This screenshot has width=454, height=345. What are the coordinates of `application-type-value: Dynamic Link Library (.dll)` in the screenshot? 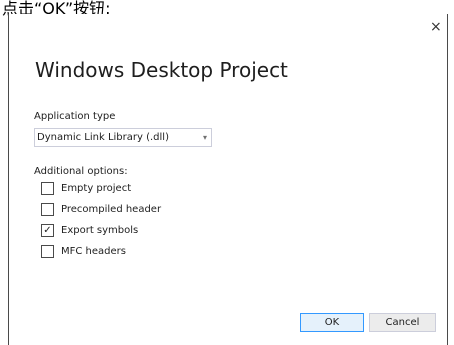 It's located at (103, 137).